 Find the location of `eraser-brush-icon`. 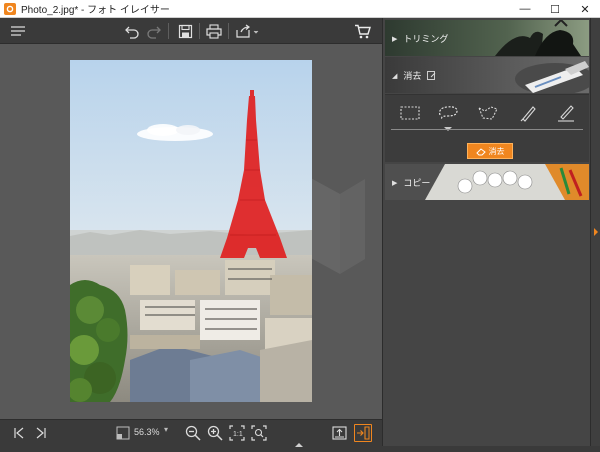

eraser-brush-icon is located at coordinates (566, 113).